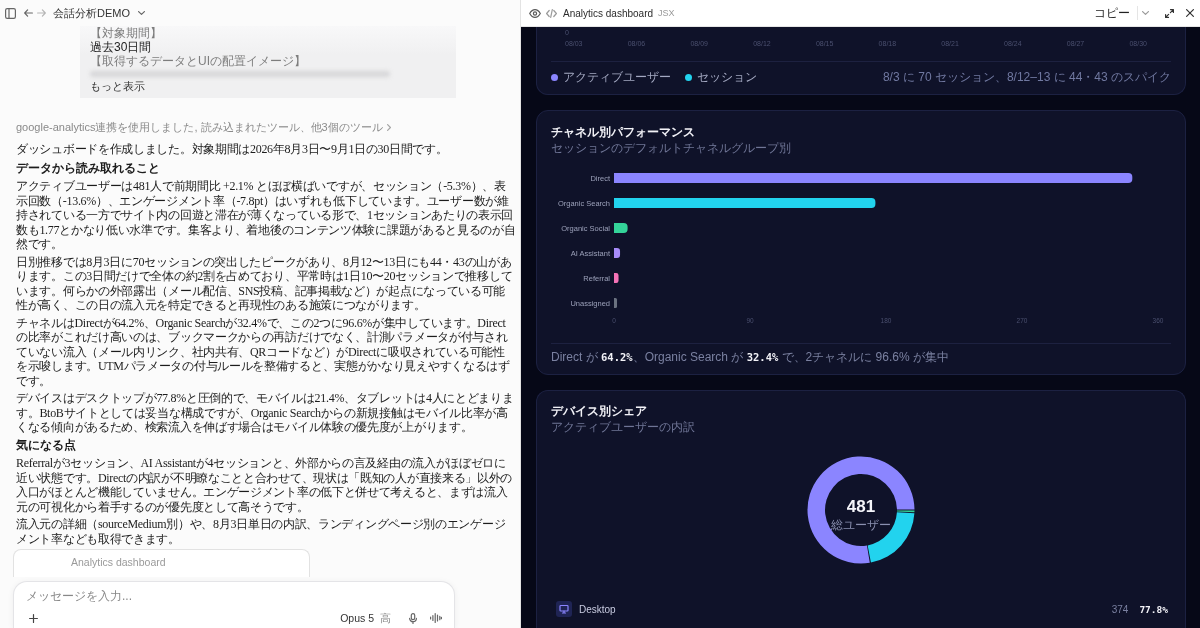 This screenshot has height=628, width=1200. I want to click on expand-icon, so click(1169, 13).